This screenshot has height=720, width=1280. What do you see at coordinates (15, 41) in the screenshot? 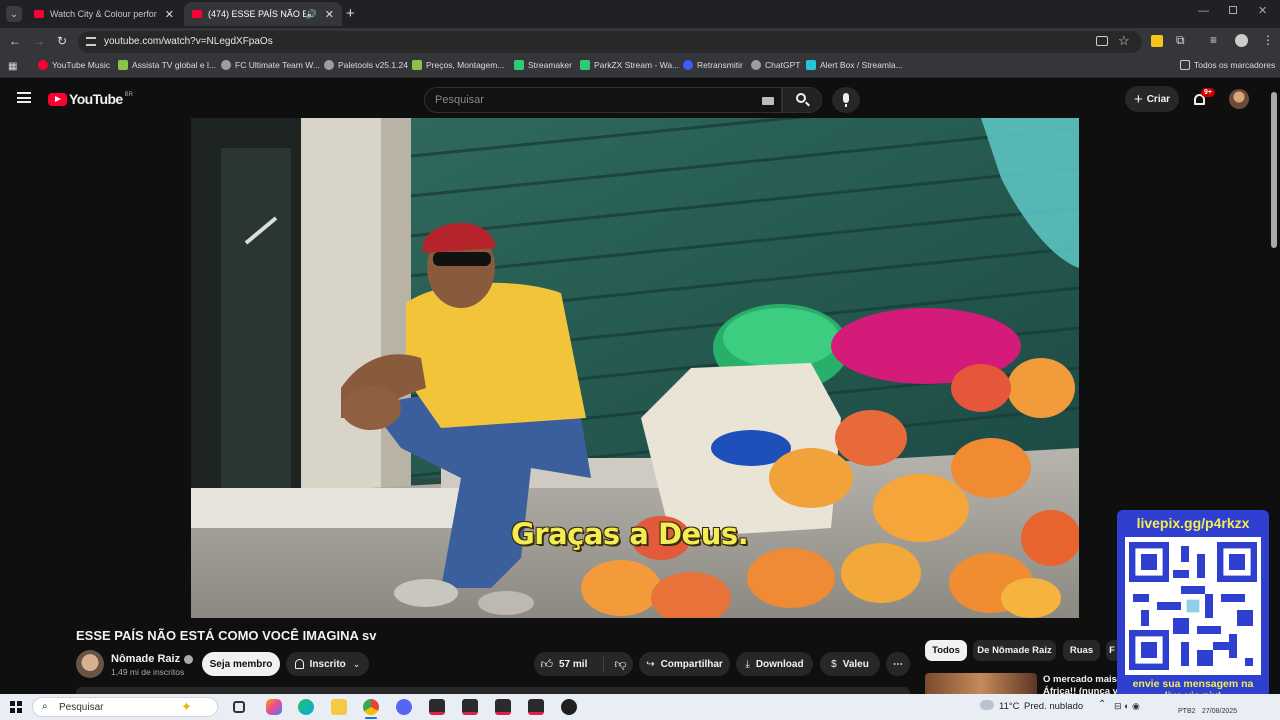
I see `back-icon: ←` at bounding box center [15, 41].